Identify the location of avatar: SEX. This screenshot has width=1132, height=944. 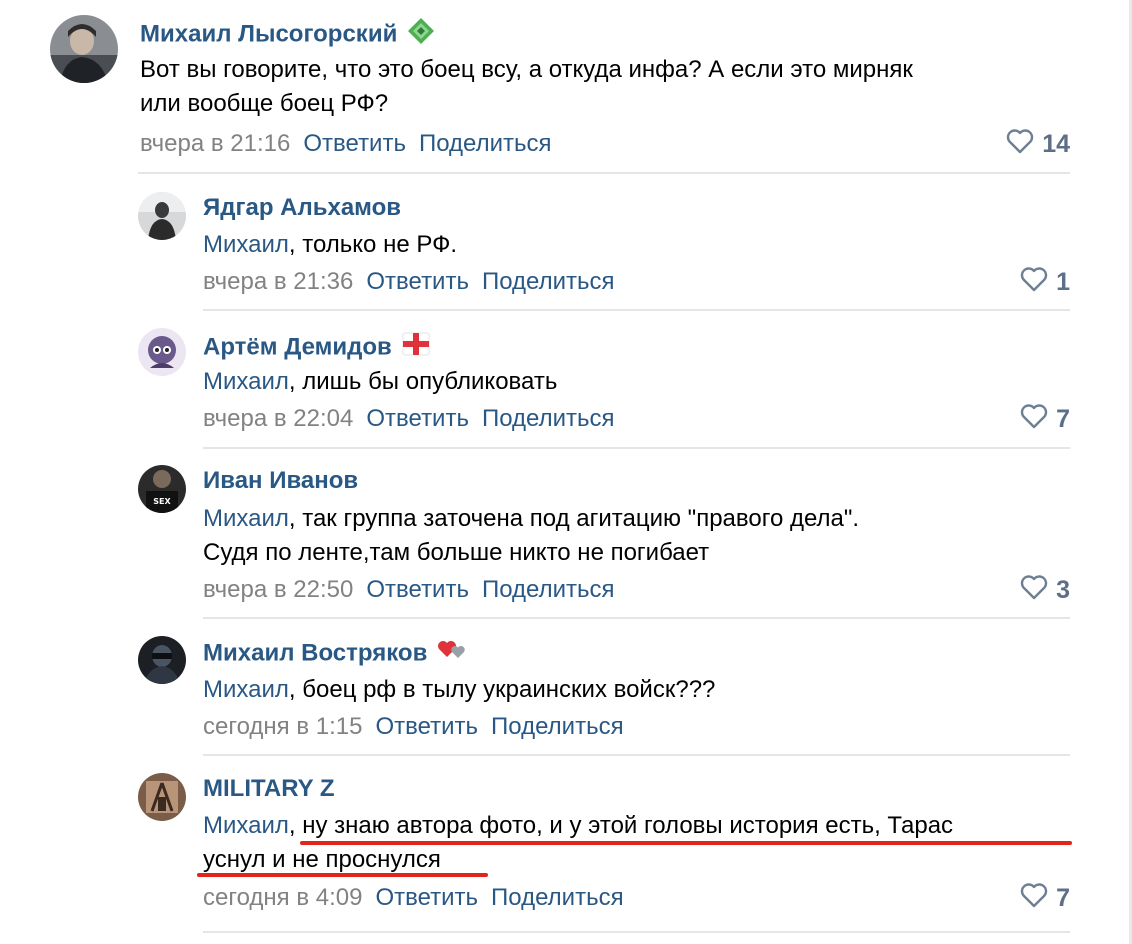
(162, 489).